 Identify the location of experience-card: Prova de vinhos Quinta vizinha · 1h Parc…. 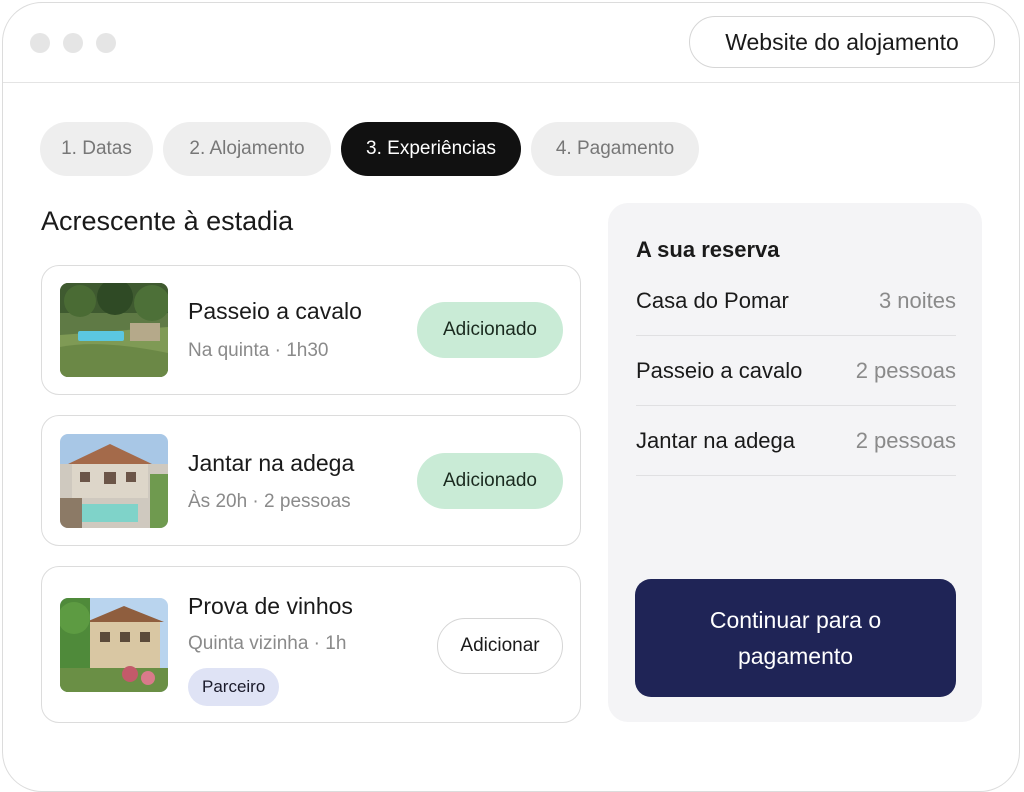
(311, 644).